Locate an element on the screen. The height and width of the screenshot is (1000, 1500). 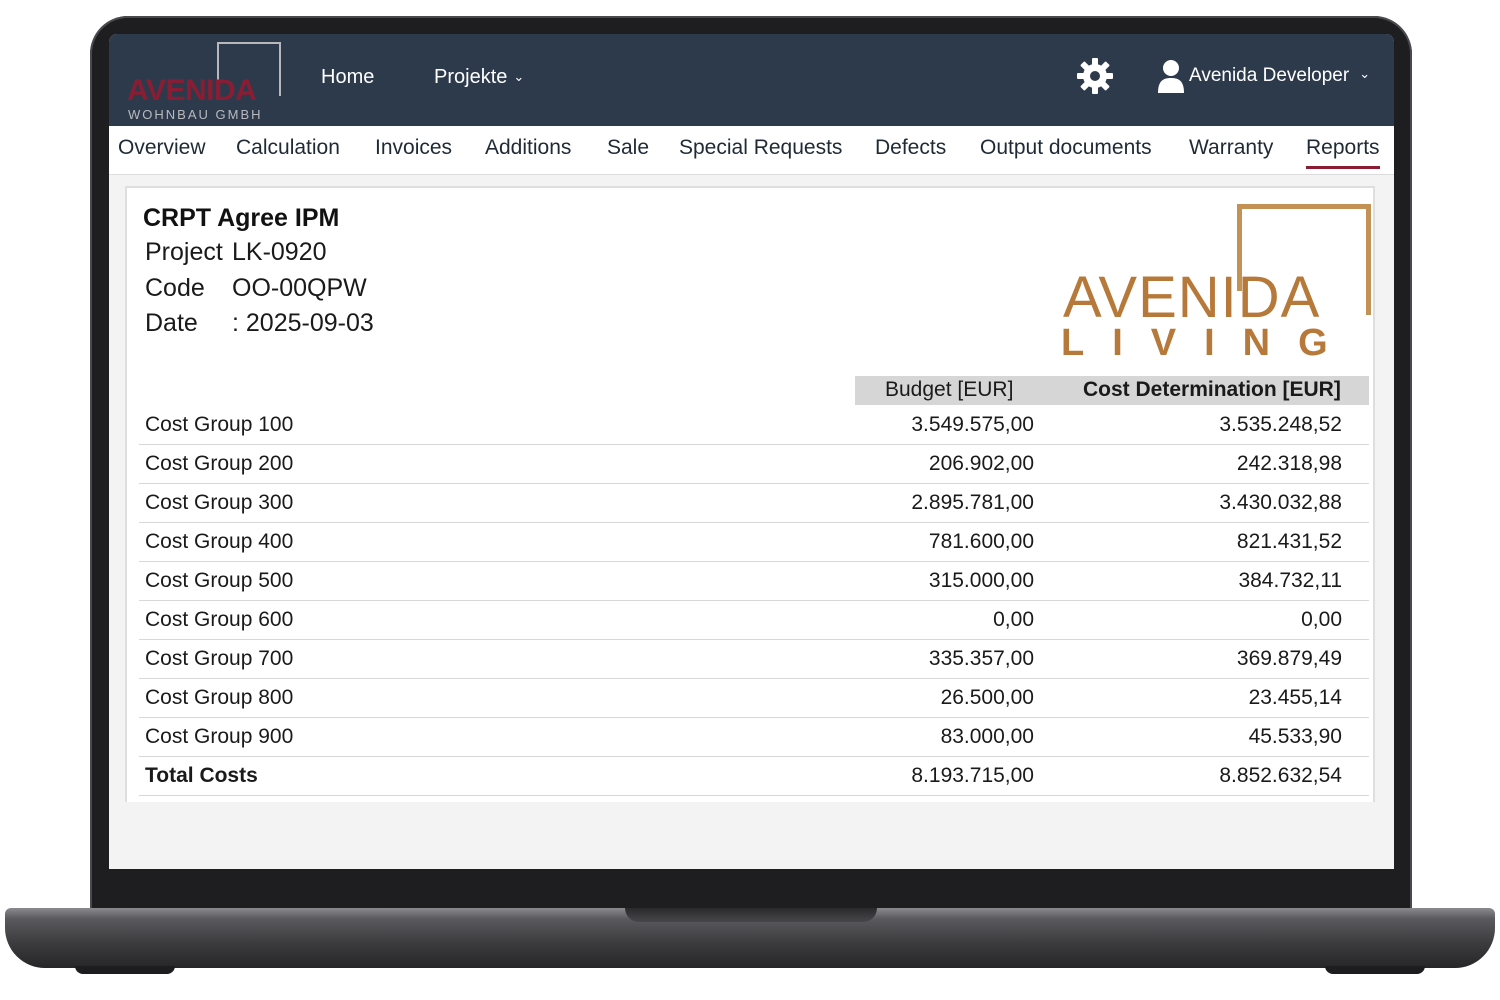
table-row: Cost Group 100 3.549.575,00 3.535.248,52 is located at coordinates (754, 425).